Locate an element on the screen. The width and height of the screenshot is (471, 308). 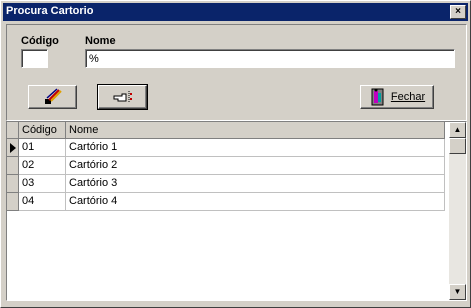
table-cell-nome: Cartório 1 is located at coordinates (255, 148).